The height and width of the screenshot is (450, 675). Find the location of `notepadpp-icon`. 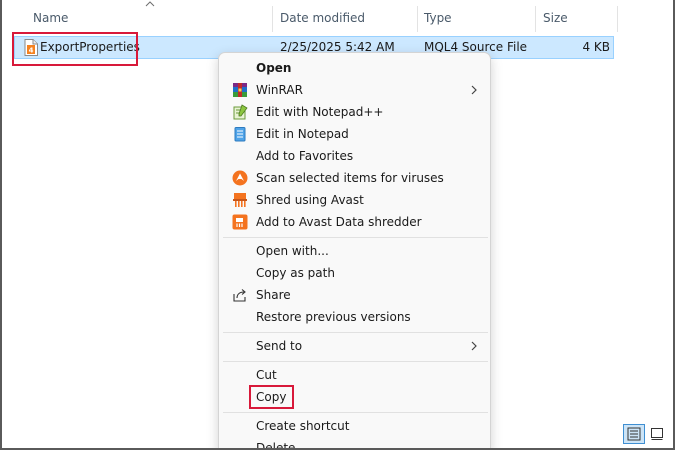

notepadpp-icon is located at coordinates (240, 112).